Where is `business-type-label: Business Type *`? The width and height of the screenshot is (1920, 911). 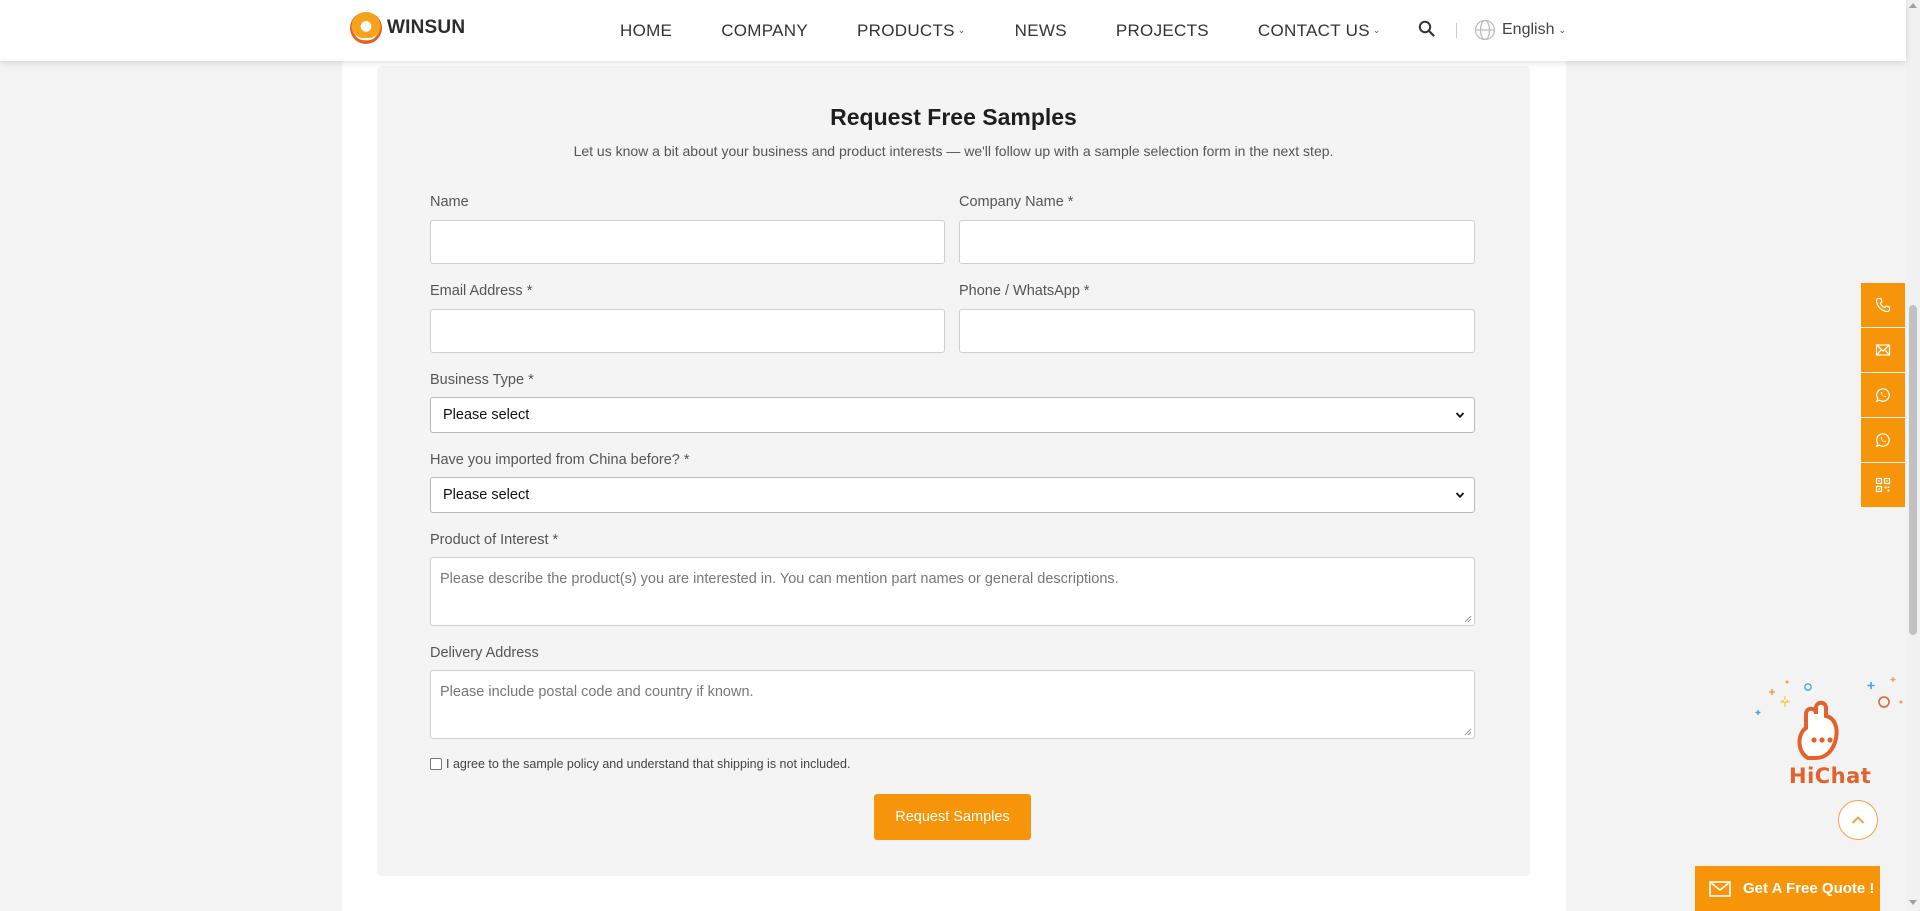
business-type-label: Business Type * is located at coordinates (482, 380).